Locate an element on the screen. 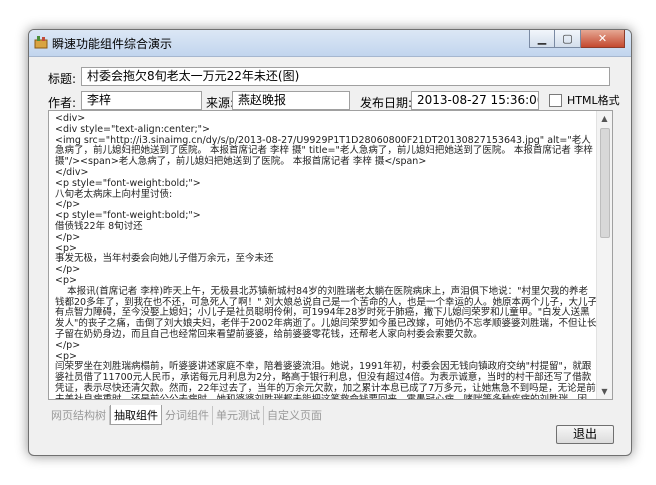  scroll-up-arrow-icon: ▲ is located at coordinates (604, 118).